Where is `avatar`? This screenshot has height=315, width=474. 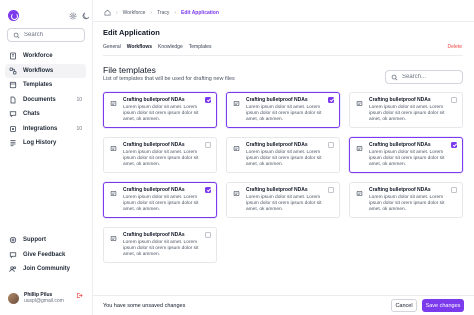
avatar is located at coordinates (13, 298).